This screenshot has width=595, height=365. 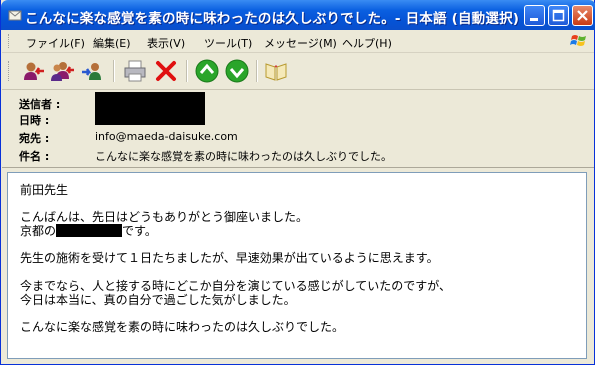 I want to click on subject-label: 件名 :, so click(x=34, y=156).